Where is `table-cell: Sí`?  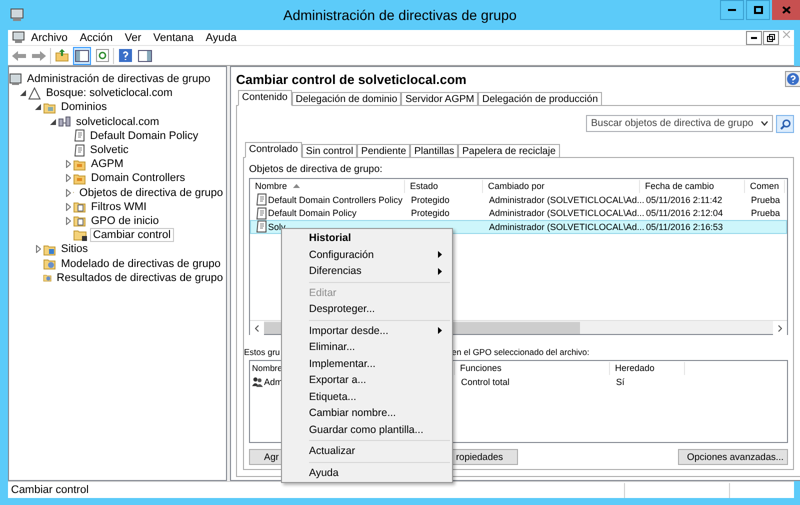 table-cell: Sí is located at coordinates (620, 381).